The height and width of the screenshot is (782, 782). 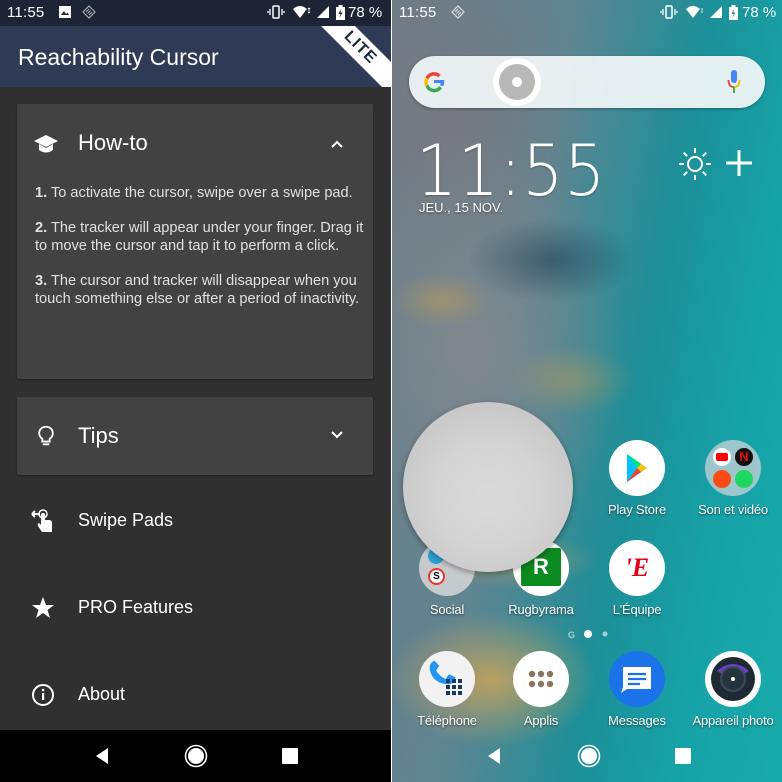 I want to click on folder-son-et-video: N Son et vidéo, so click(x=733, y=478).